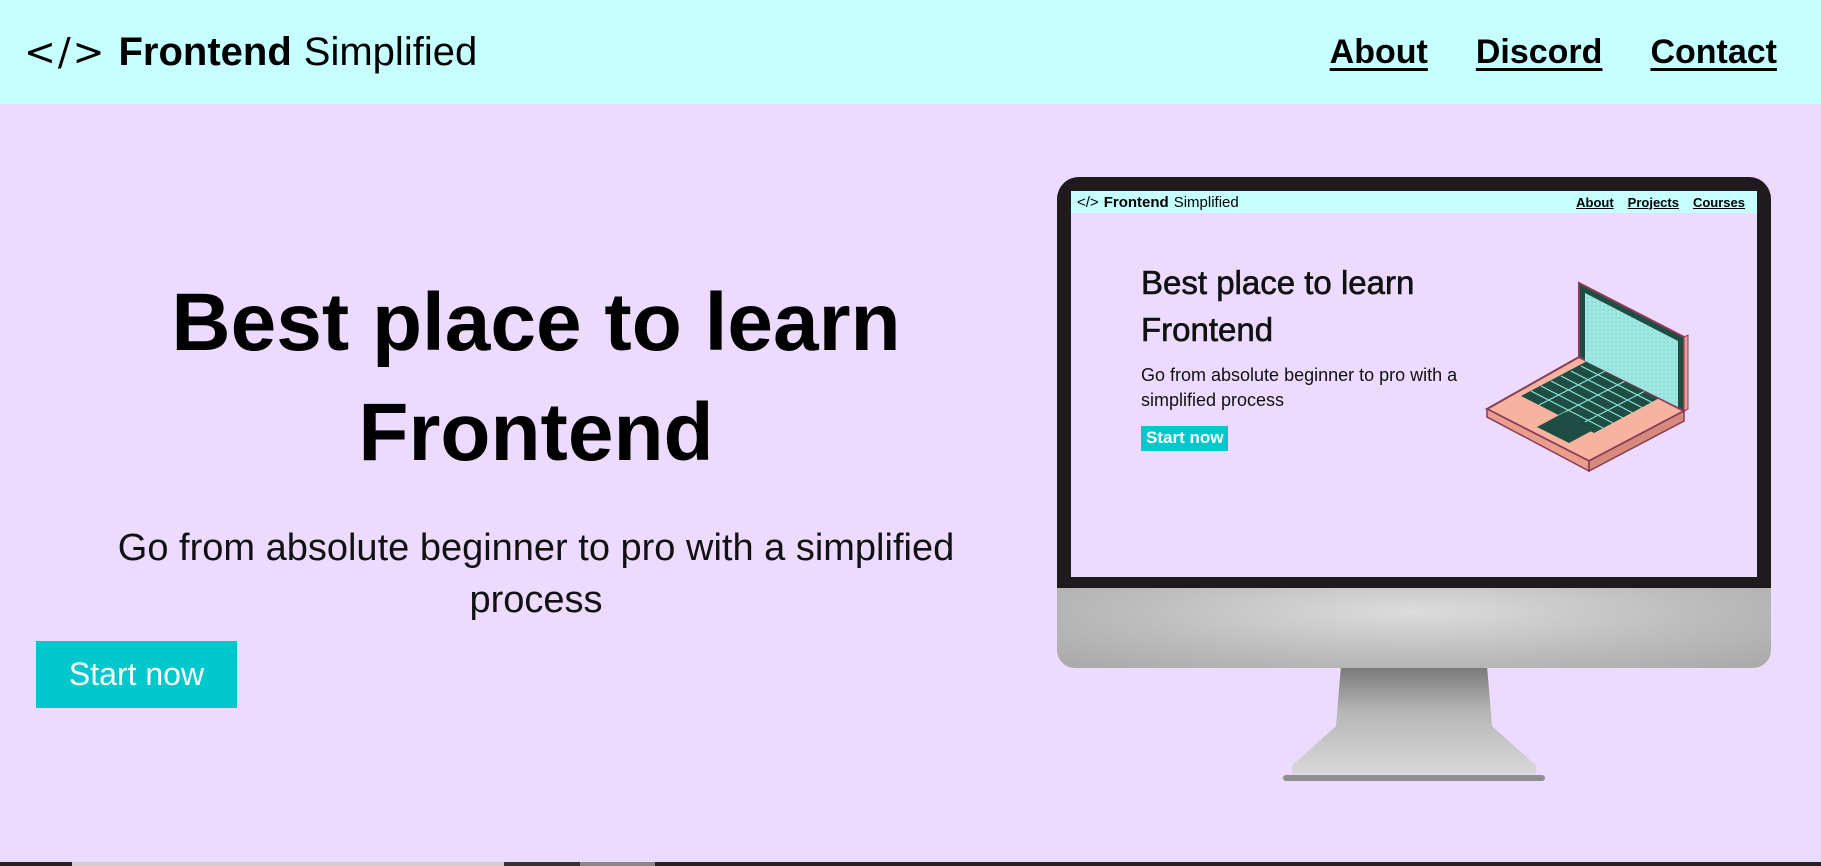 This screenshot has width=1821, height=866. Describe the element at coordinates (536, 322) in the screenshot. I see `hero-title-line-1: Best place to learn` at that location.